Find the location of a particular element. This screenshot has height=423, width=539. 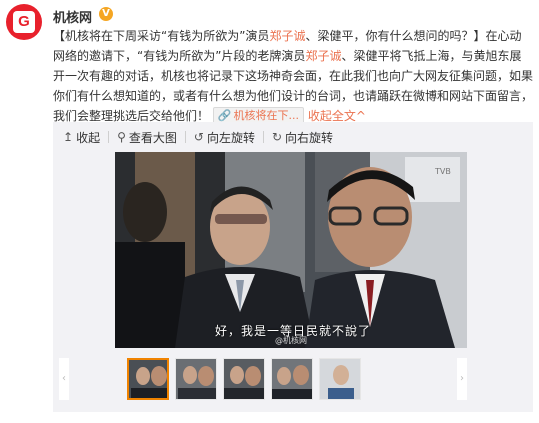

collapse-icon: ↥ is located at coordinates (68, 137).